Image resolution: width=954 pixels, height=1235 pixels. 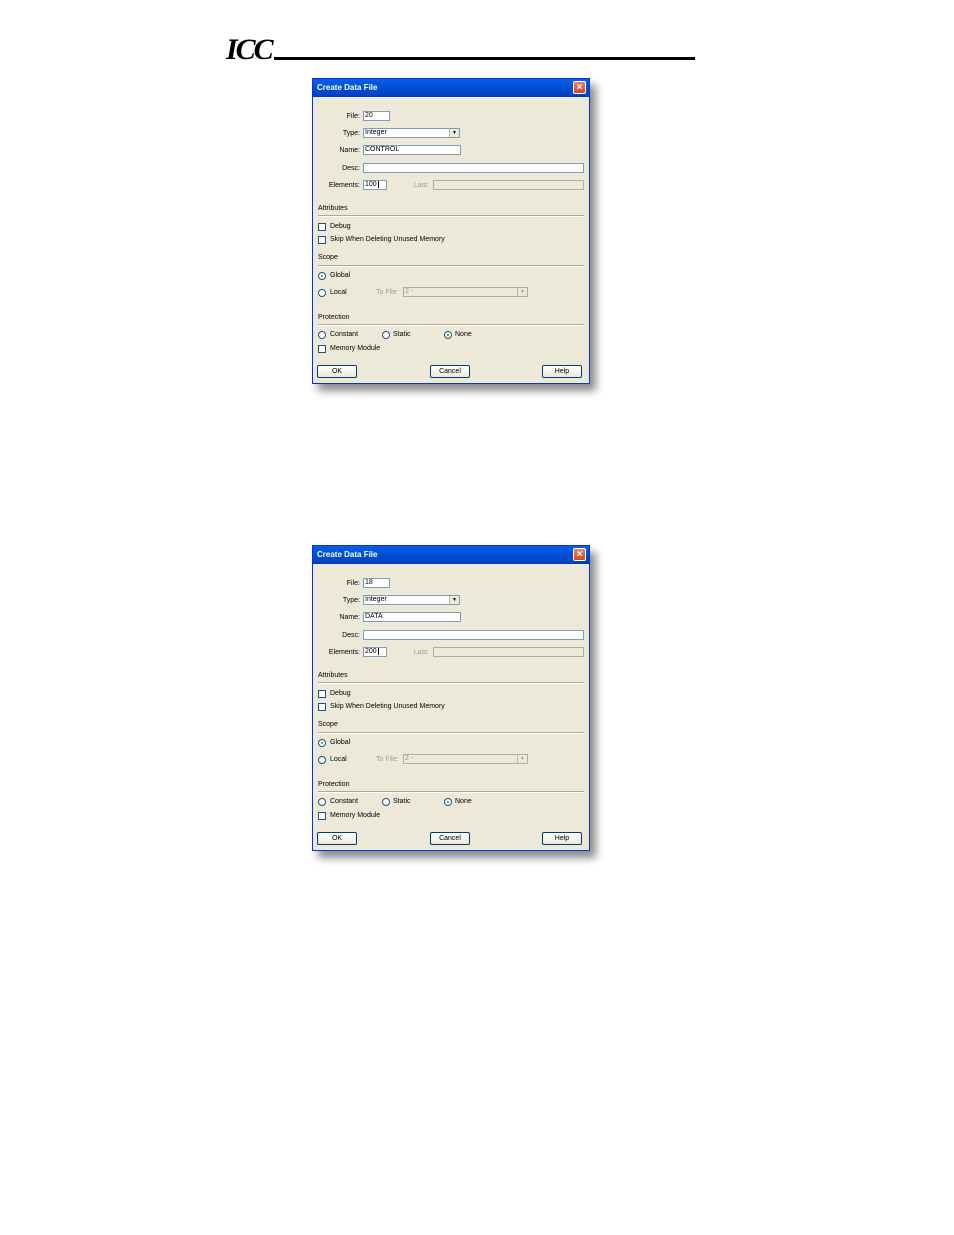 I want to click on file-input: 18, so click(x=376, y=583).